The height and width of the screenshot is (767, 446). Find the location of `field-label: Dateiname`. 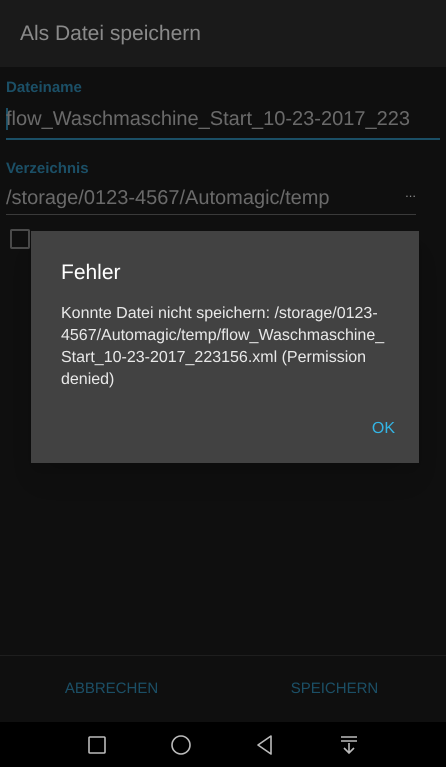

field-label: Dateiname is located at coordinates (44, 88).